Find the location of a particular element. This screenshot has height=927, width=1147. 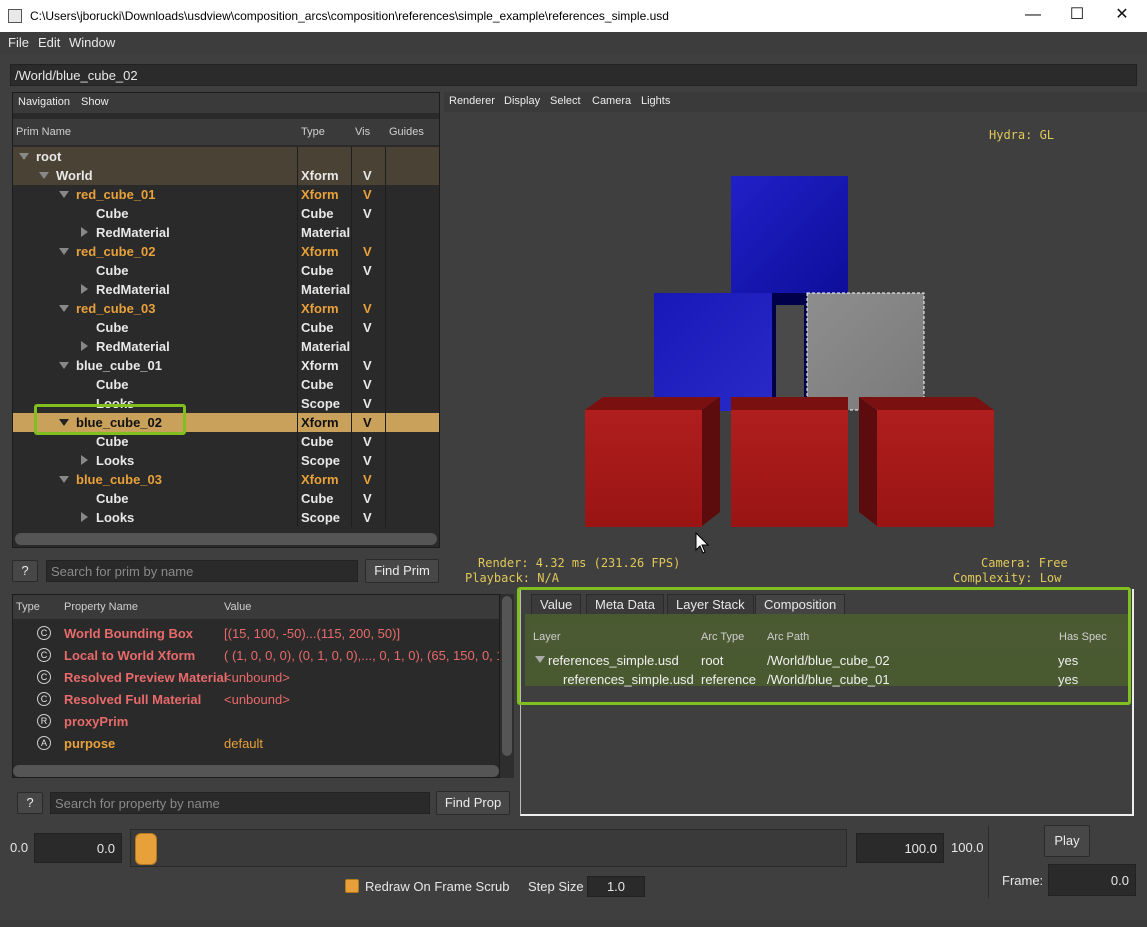

tree-row: blue_cube_01 Xform V is located at coordinates (226, 365).